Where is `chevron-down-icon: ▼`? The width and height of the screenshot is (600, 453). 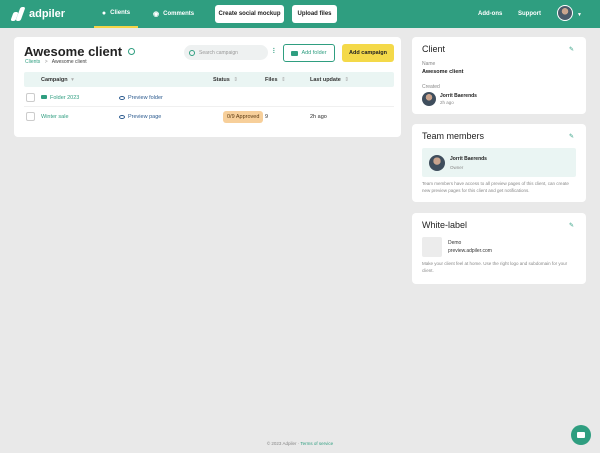 chevron-down-icon: ▼ is located at coordinates (579, 15).